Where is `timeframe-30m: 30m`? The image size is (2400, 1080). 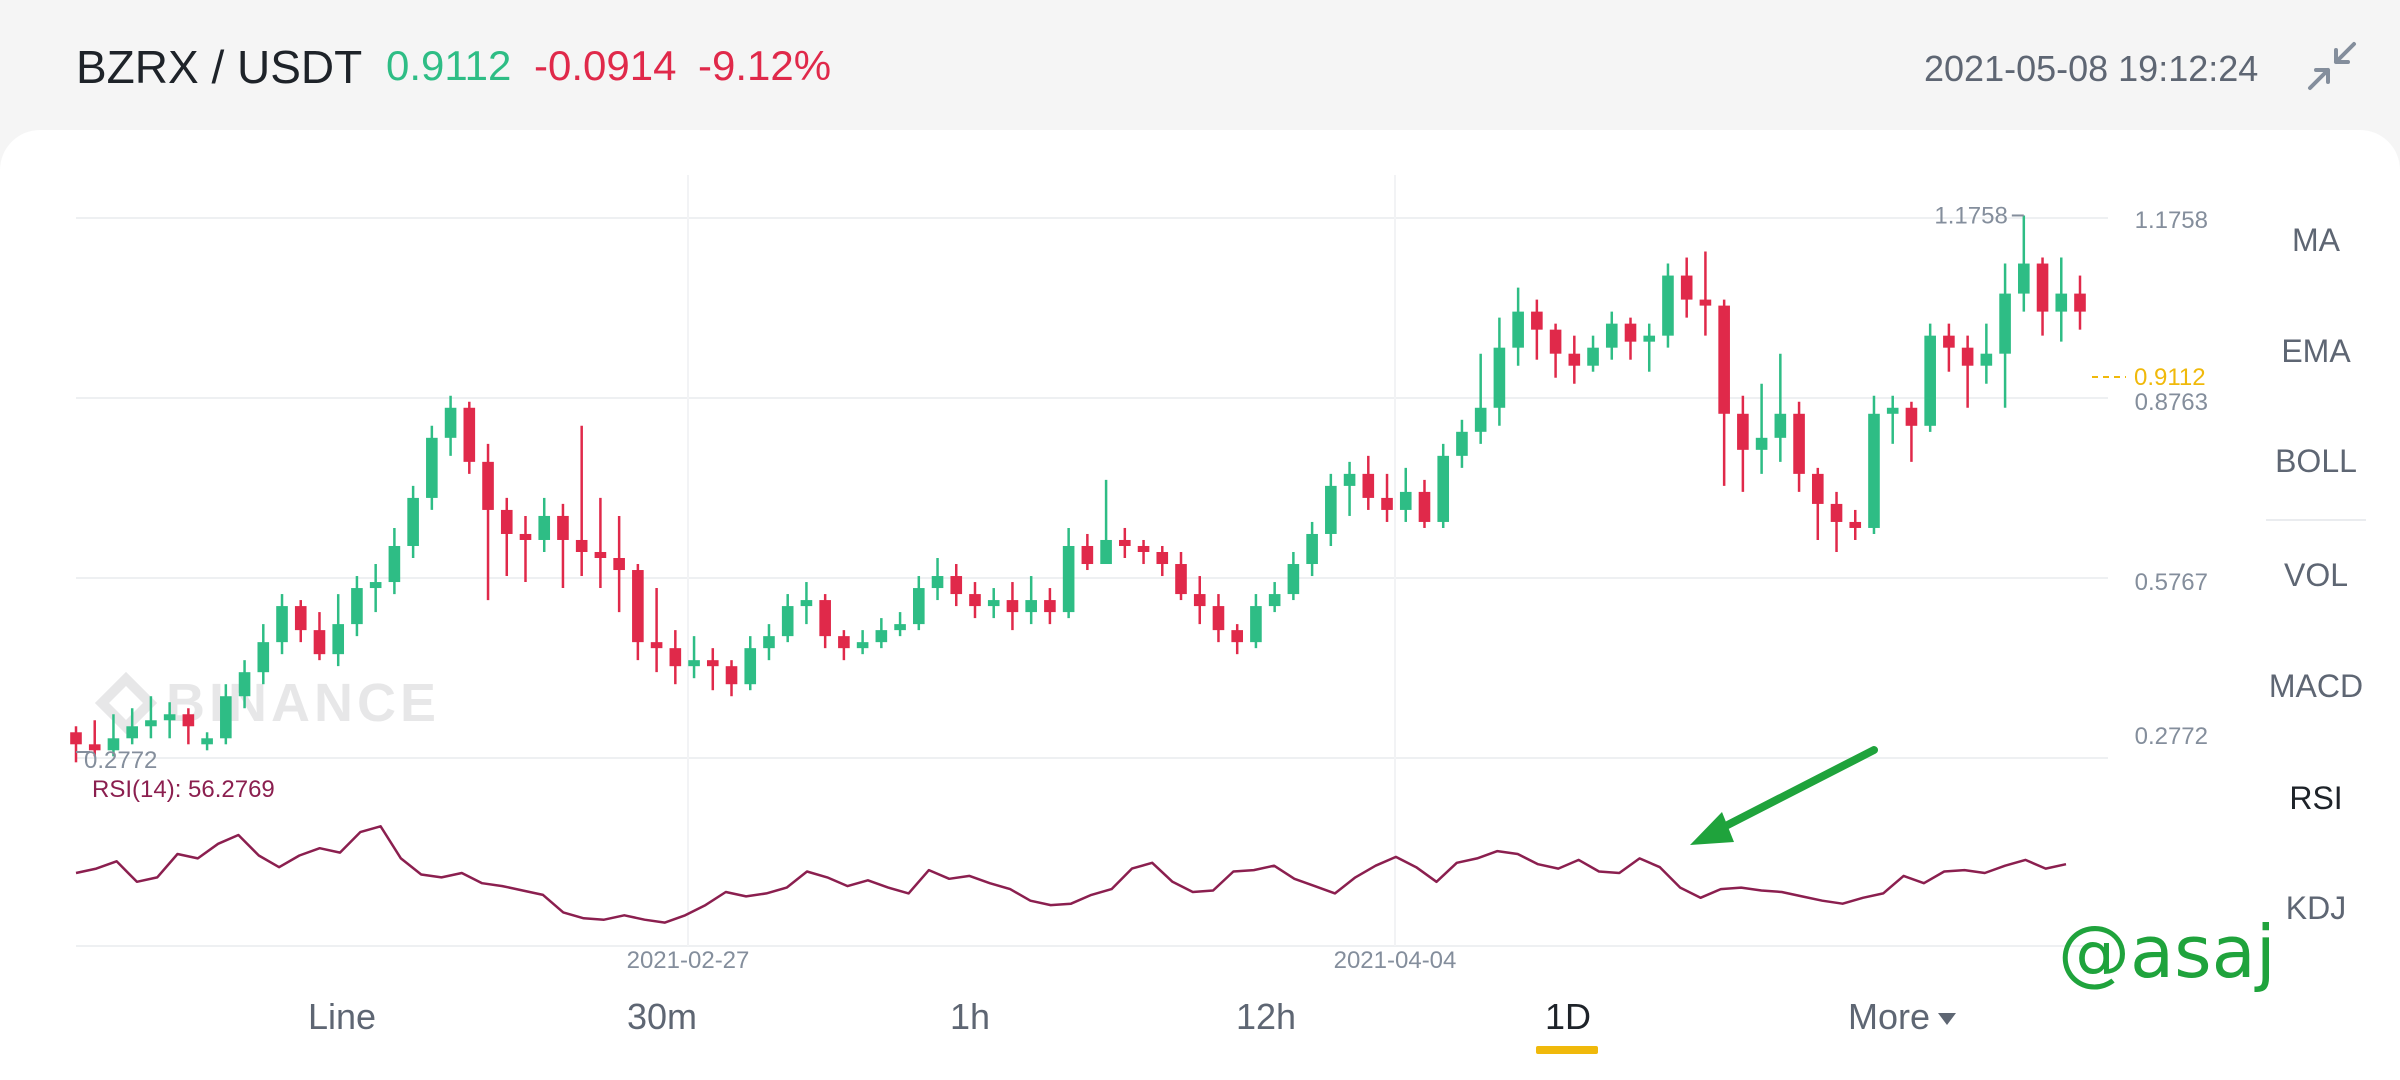 timeframe-30m: 30m is located at coordinates (662, 1017).